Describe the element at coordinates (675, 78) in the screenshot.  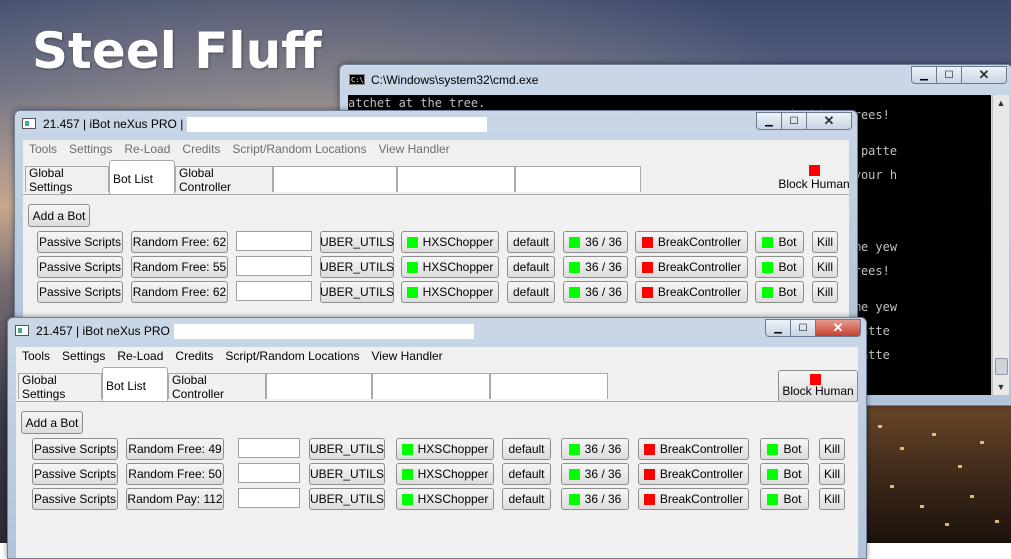
I see `cmd-titlebar: C:\ C:\Windows\system32\cmd.exe ▁ ☐ ✕` at that location.